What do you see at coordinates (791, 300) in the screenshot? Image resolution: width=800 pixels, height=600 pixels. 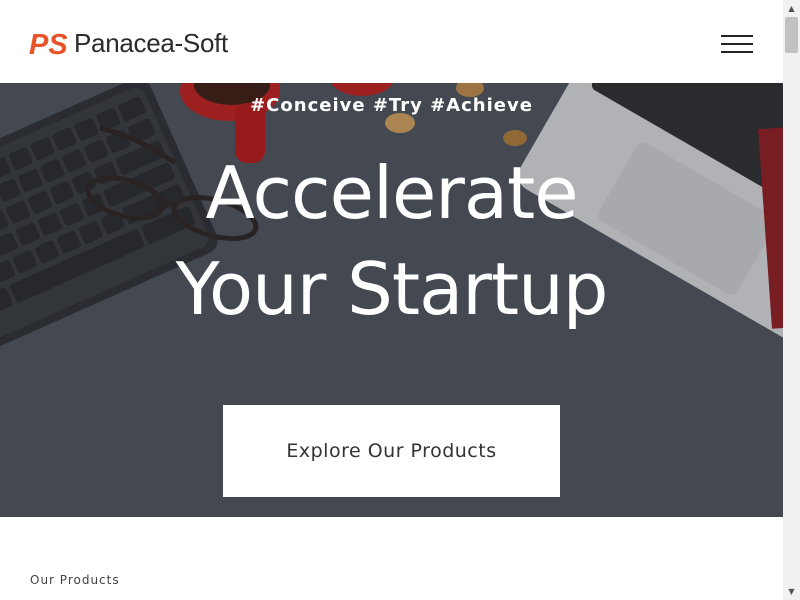 I see `vertical-scrollbar: ▲ ▼` at bounding box center [791, 300].